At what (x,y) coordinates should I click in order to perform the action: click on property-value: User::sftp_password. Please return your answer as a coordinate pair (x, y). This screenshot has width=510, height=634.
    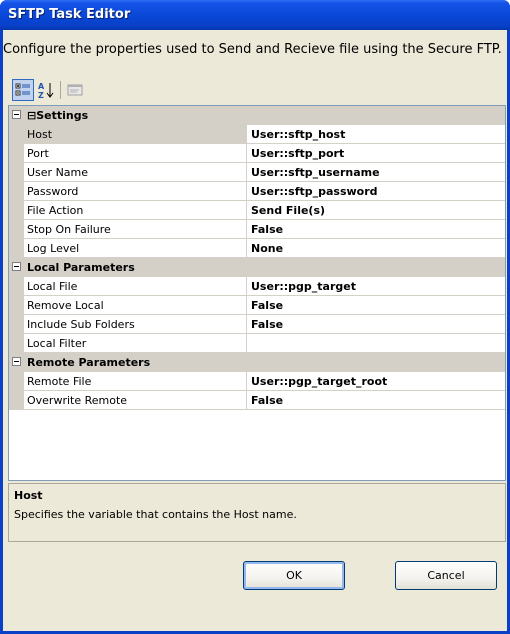
    Looking at the image, I should click on (376, 191).